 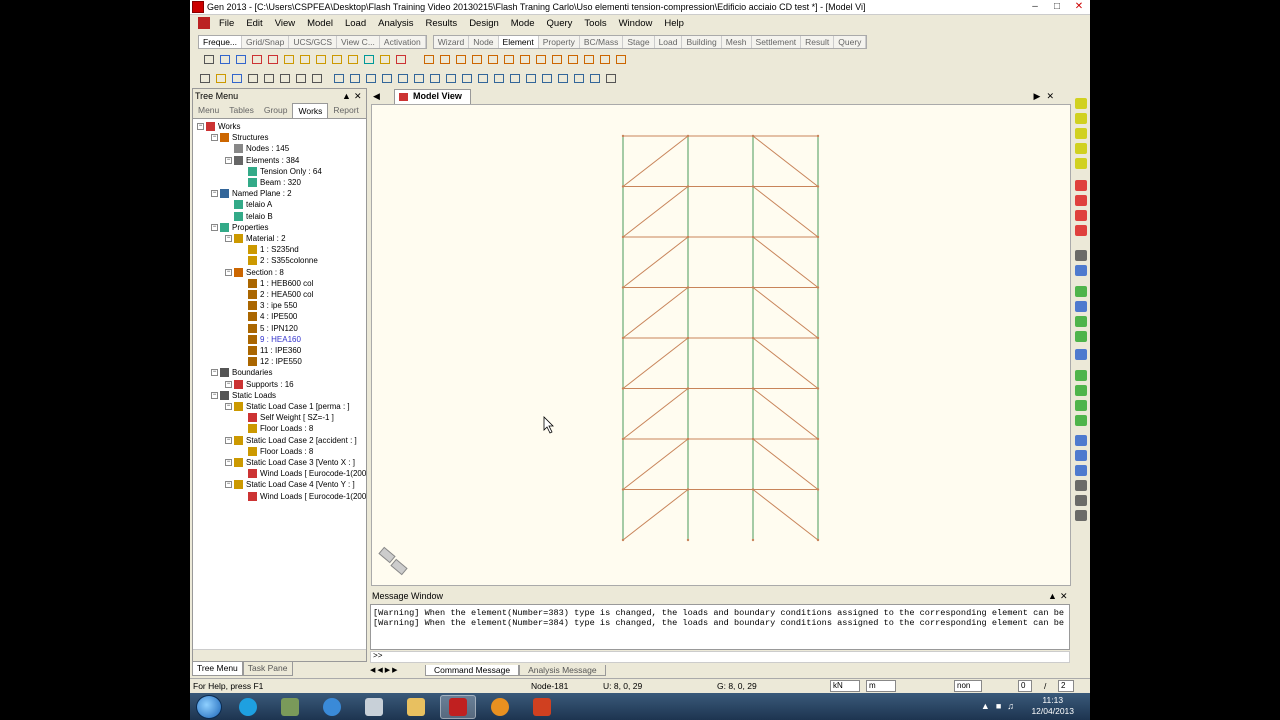 What do you see at coordinates (279, 655) in the screenshot?
I see `tree-horizontal-scrollbar` at bounding box center [279, 655].